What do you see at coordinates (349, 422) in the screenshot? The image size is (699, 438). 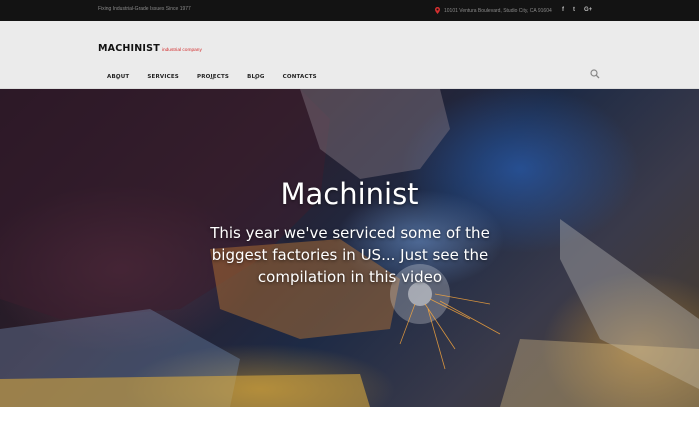 I see `page-content-area` at bounding box center [349, 422].